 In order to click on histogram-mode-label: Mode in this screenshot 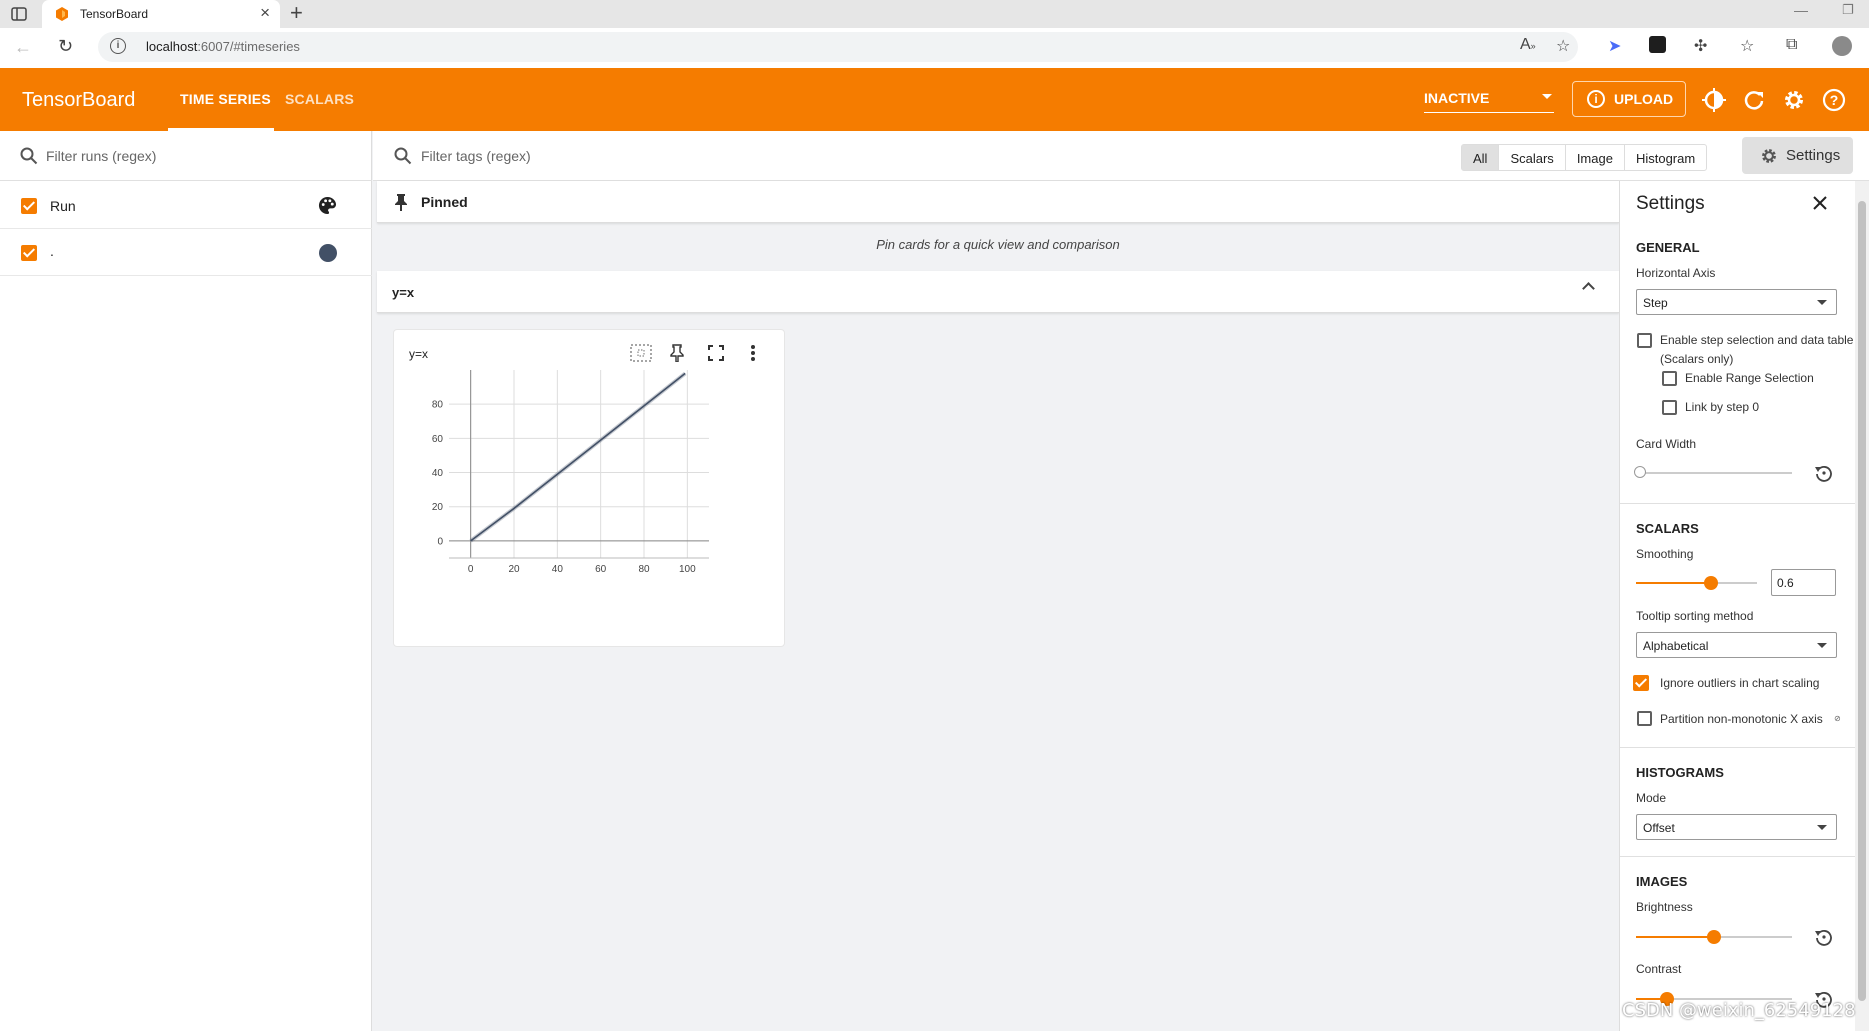, I will do `click(1651, 798)`.